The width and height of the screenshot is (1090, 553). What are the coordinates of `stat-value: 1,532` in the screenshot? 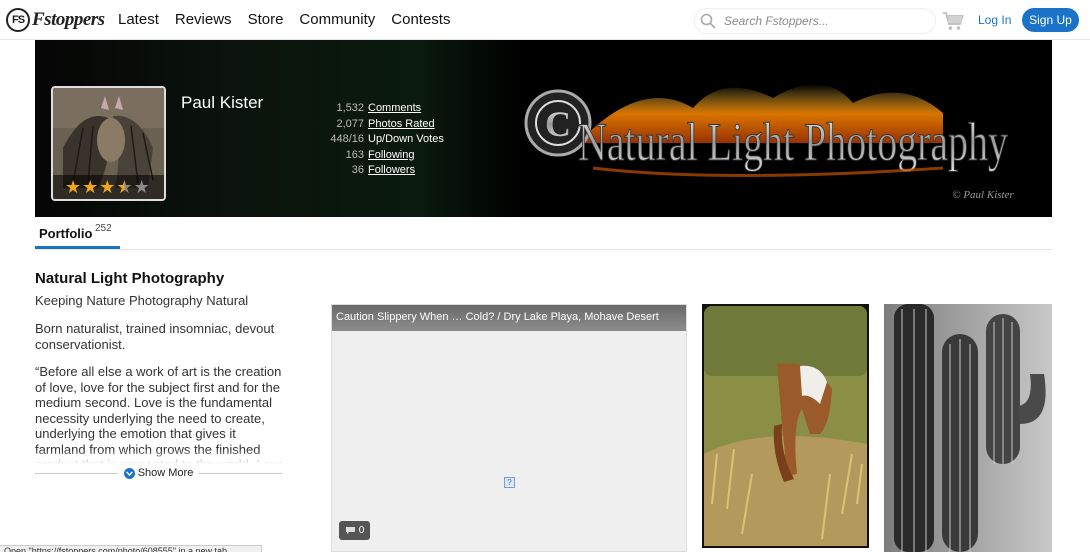 It's located at (350, 108).